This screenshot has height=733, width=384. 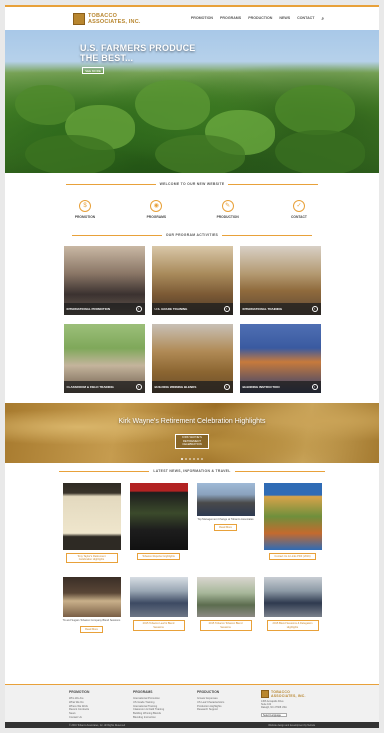 I want to click on news-card: Tobacco Reporter Highlights, so click(x=158, y=523).